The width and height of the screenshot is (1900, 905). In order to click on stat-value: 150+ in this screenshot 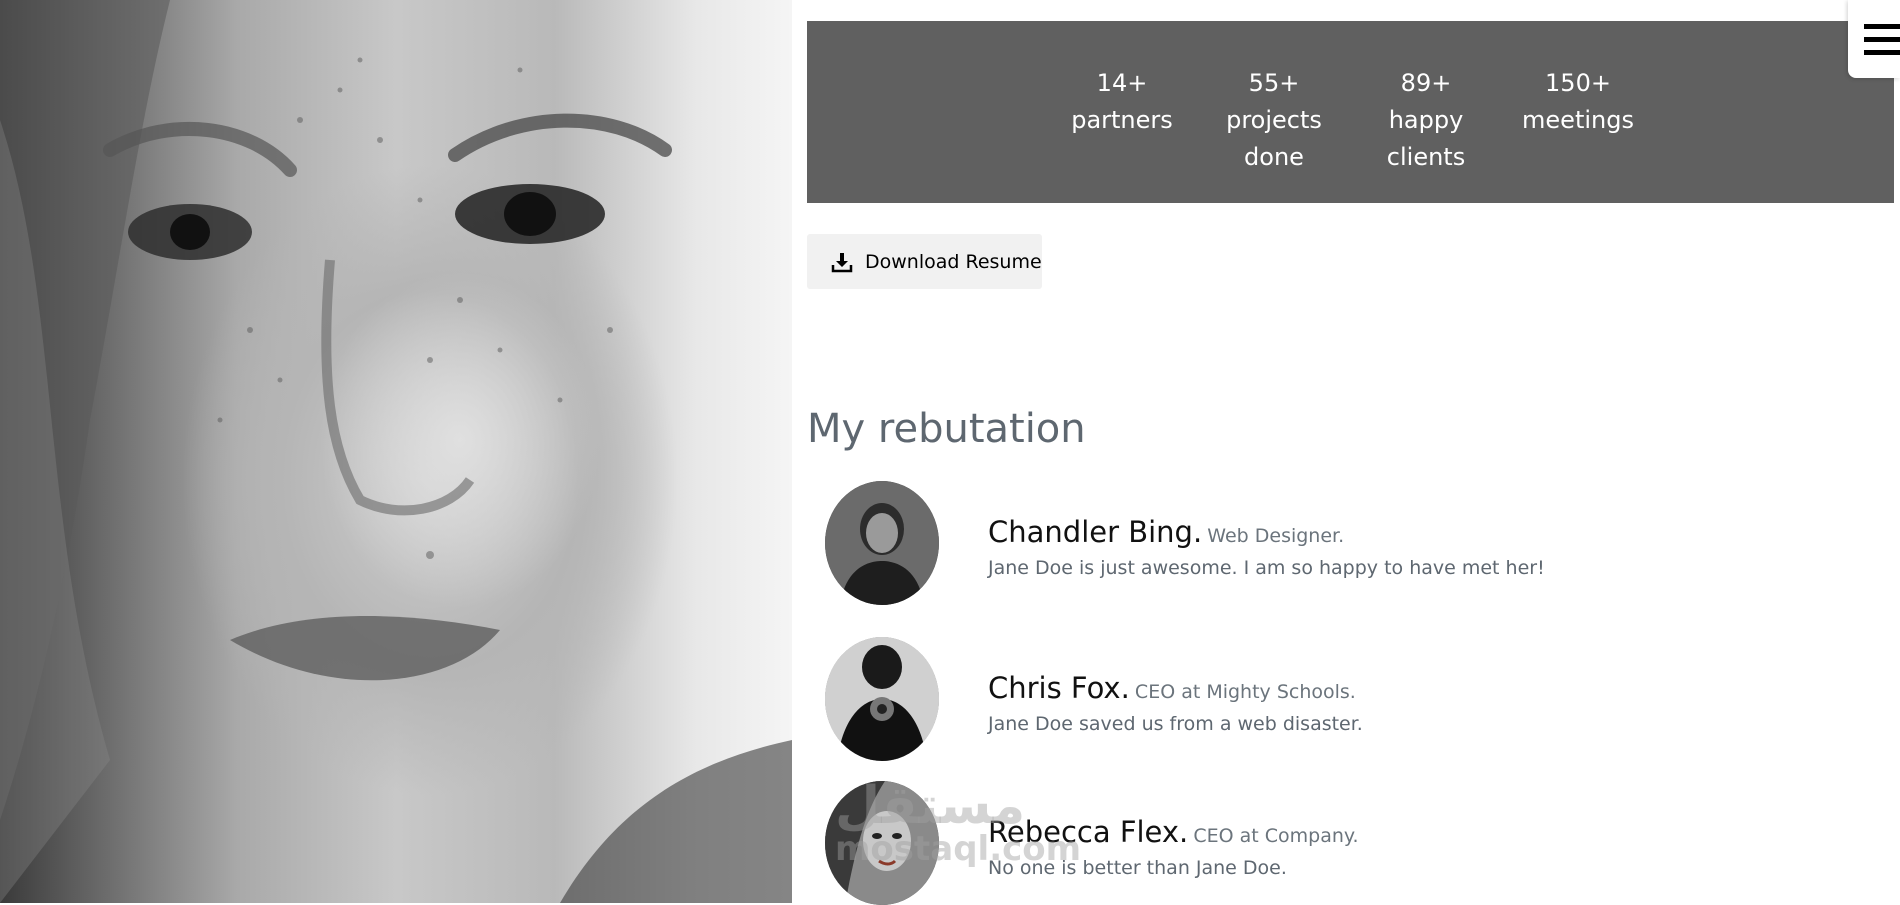, I will do `click(1578, 83)`.